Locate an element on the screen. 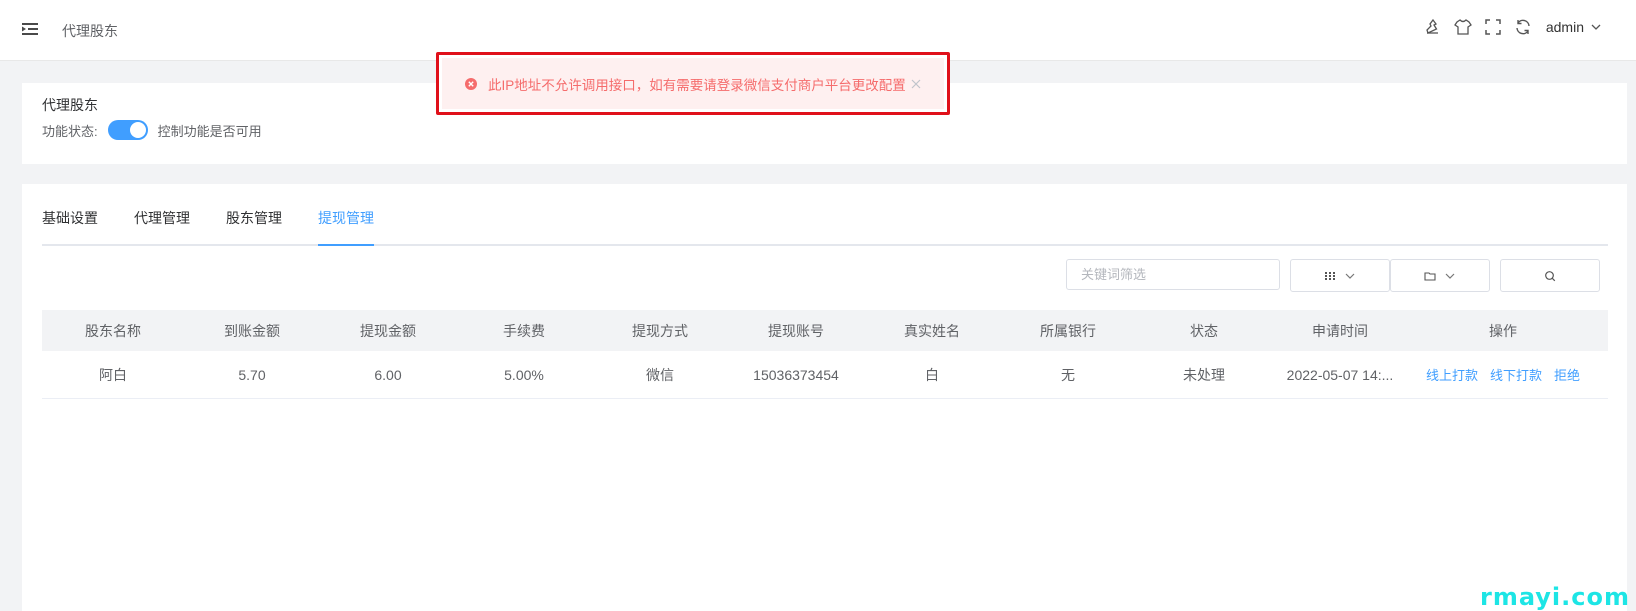  status-toggle is located at coordinates (127, 130).